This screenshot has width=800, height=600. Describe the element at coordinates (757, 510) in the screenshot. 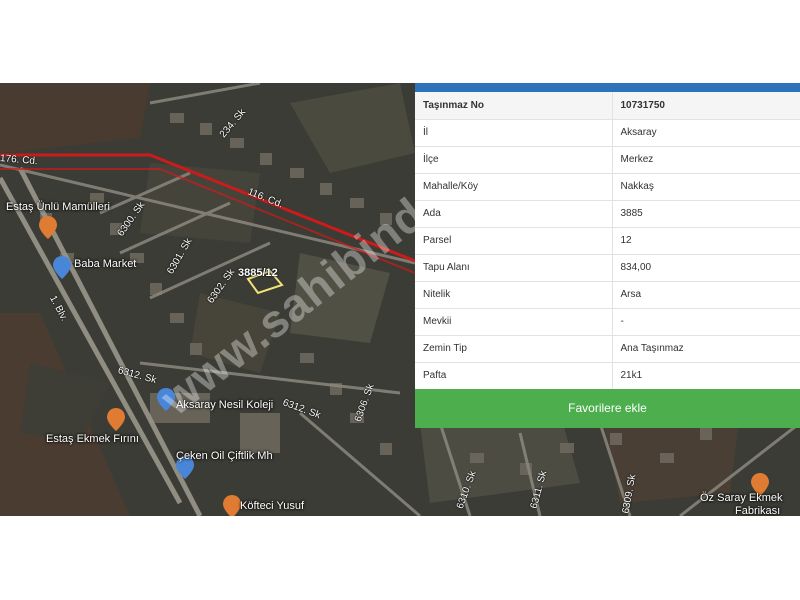

I see `poi-fabrikasi: Fabrikası` at that location.